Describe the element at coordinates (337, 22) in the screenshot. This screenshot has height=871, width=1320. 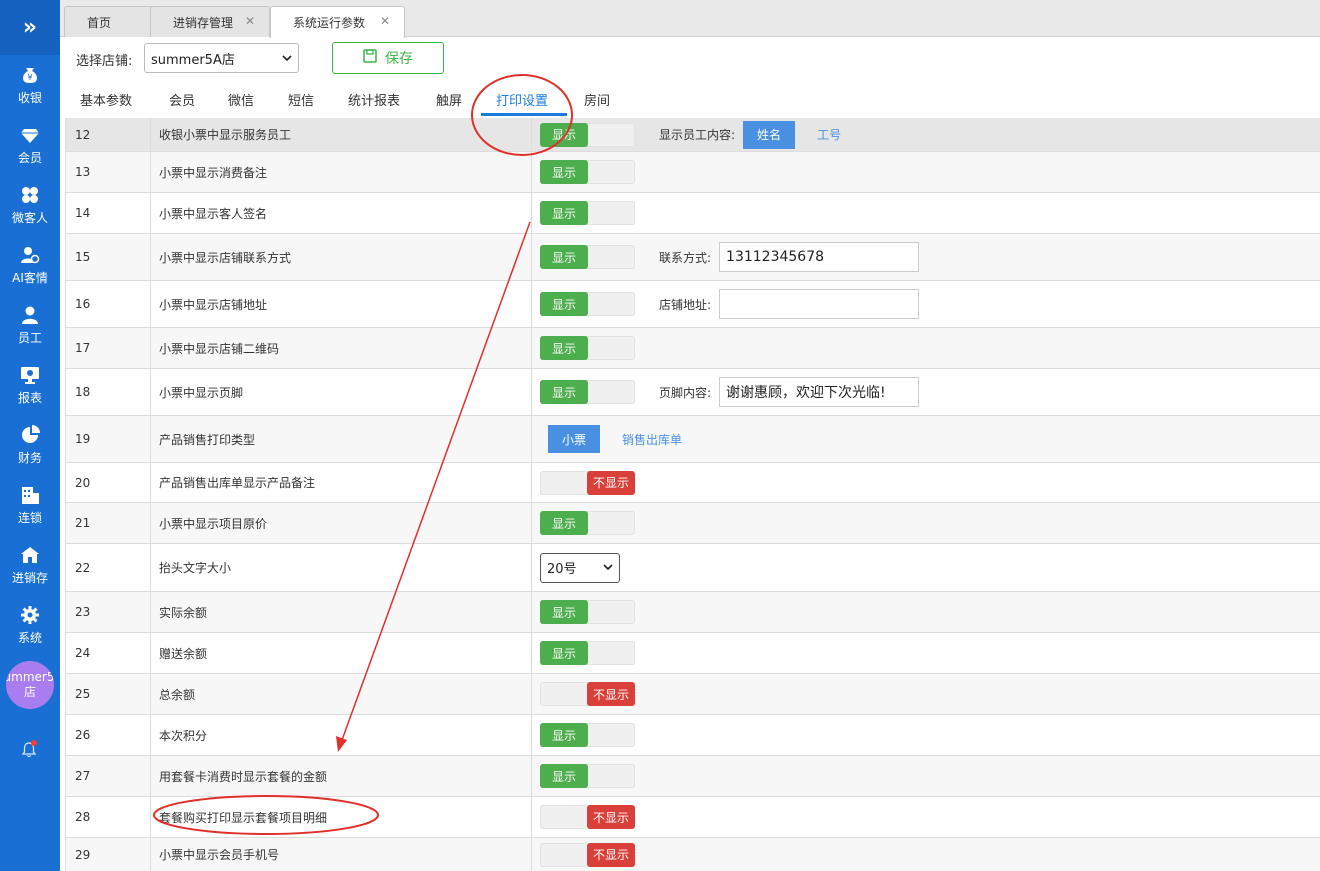
I see `tab-system-params: 系统运行参数 ✕` at that location.